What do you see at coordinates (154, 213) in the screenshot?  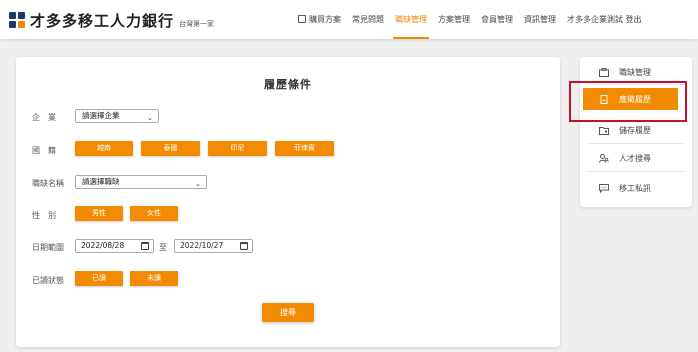 I see `gender-option-female: 女性` at bounding box center [154, 213].